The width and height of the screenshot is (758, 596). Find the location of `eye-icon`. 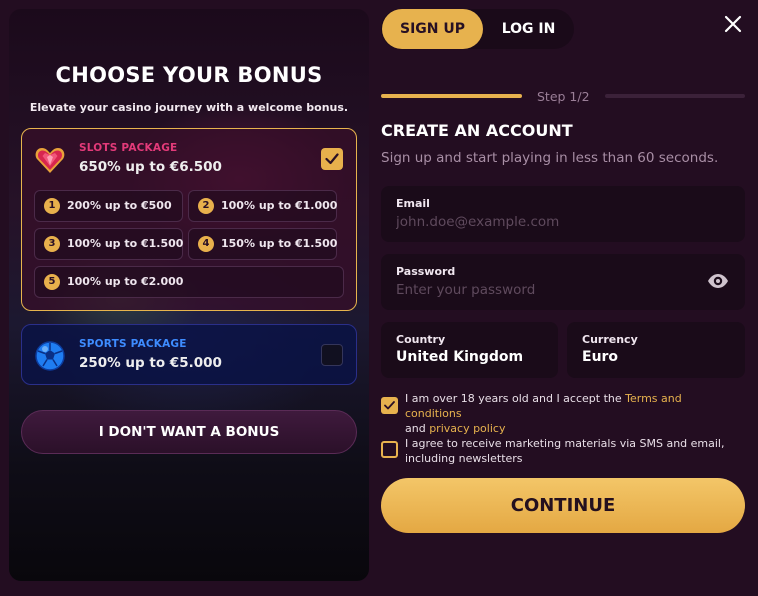

eye-icon is located at coordinates (718, 283).